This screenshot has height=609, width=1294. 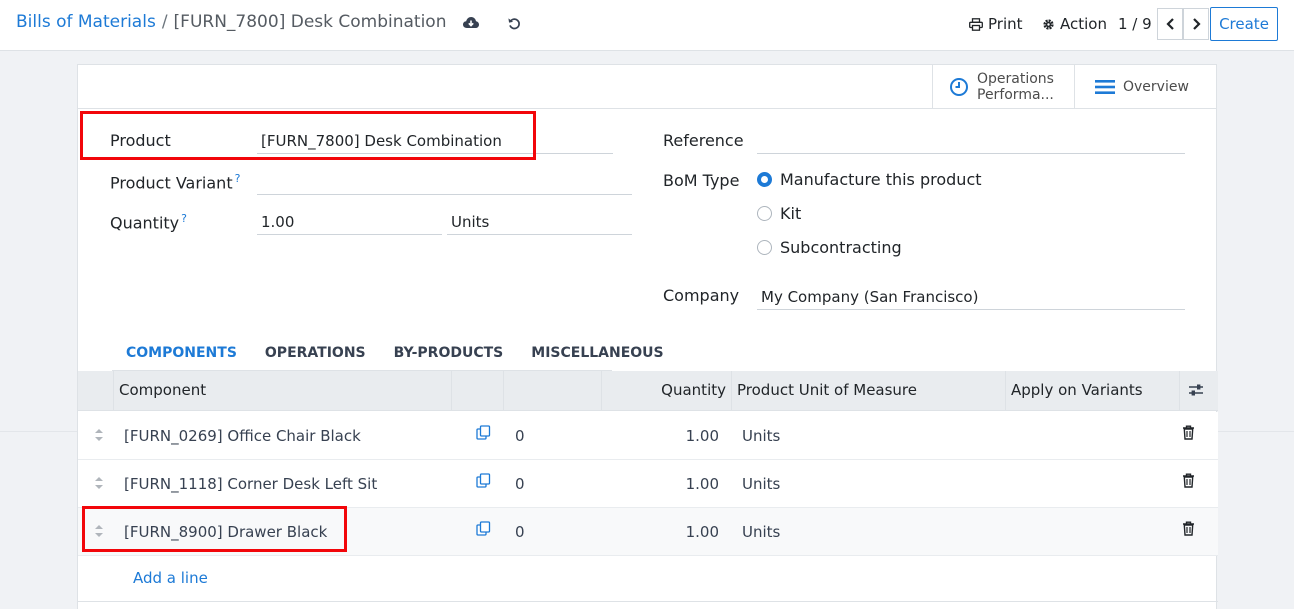 I want to click on chevron-right-icon, so click(x=1196, y=24).